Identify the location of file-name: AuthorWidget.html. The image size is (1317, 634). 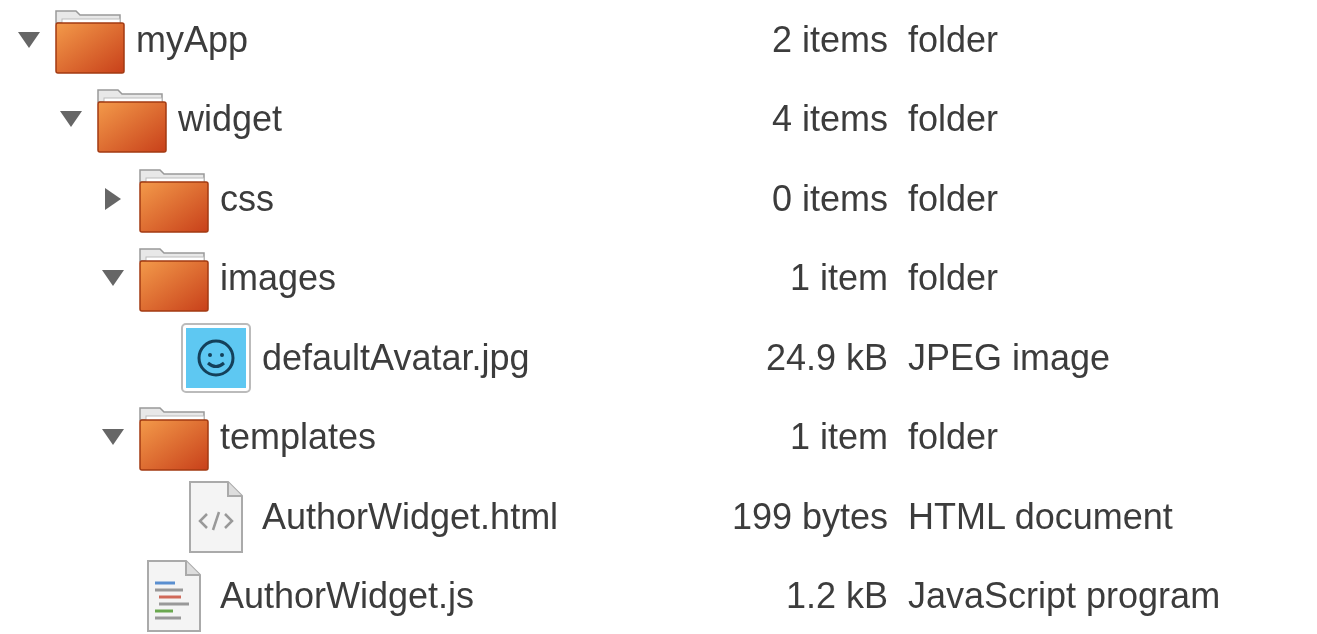
(410, 516).